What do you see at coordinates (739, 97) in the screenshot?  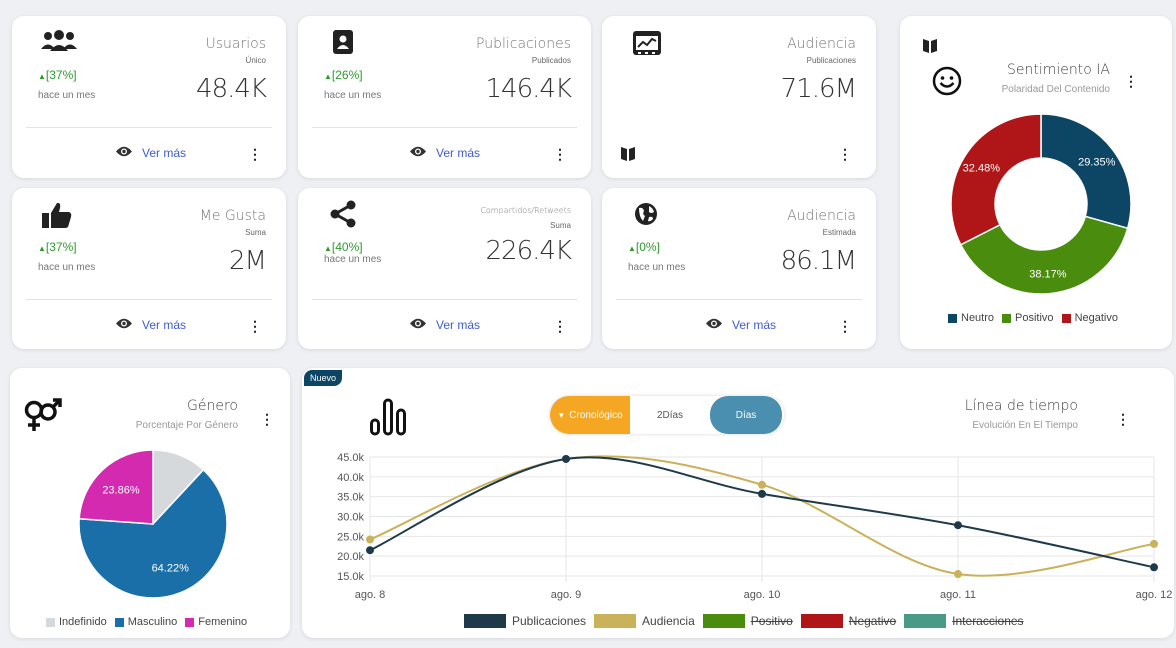 I see `stat-card-audiencia-publicaciones: Audiencia Publicaciones 71.6M ⋮` at bounding box center [739, 97].